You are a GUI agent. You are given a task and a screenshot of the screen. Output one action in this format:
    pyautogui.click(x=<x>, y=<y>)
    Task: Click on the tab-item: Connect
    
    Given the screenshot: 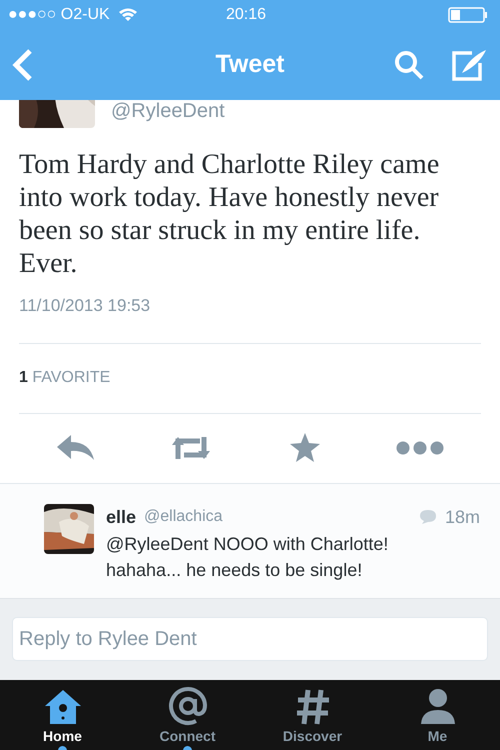 What is the action you would take?
    pyautogui.click(x=187, y=715)
    